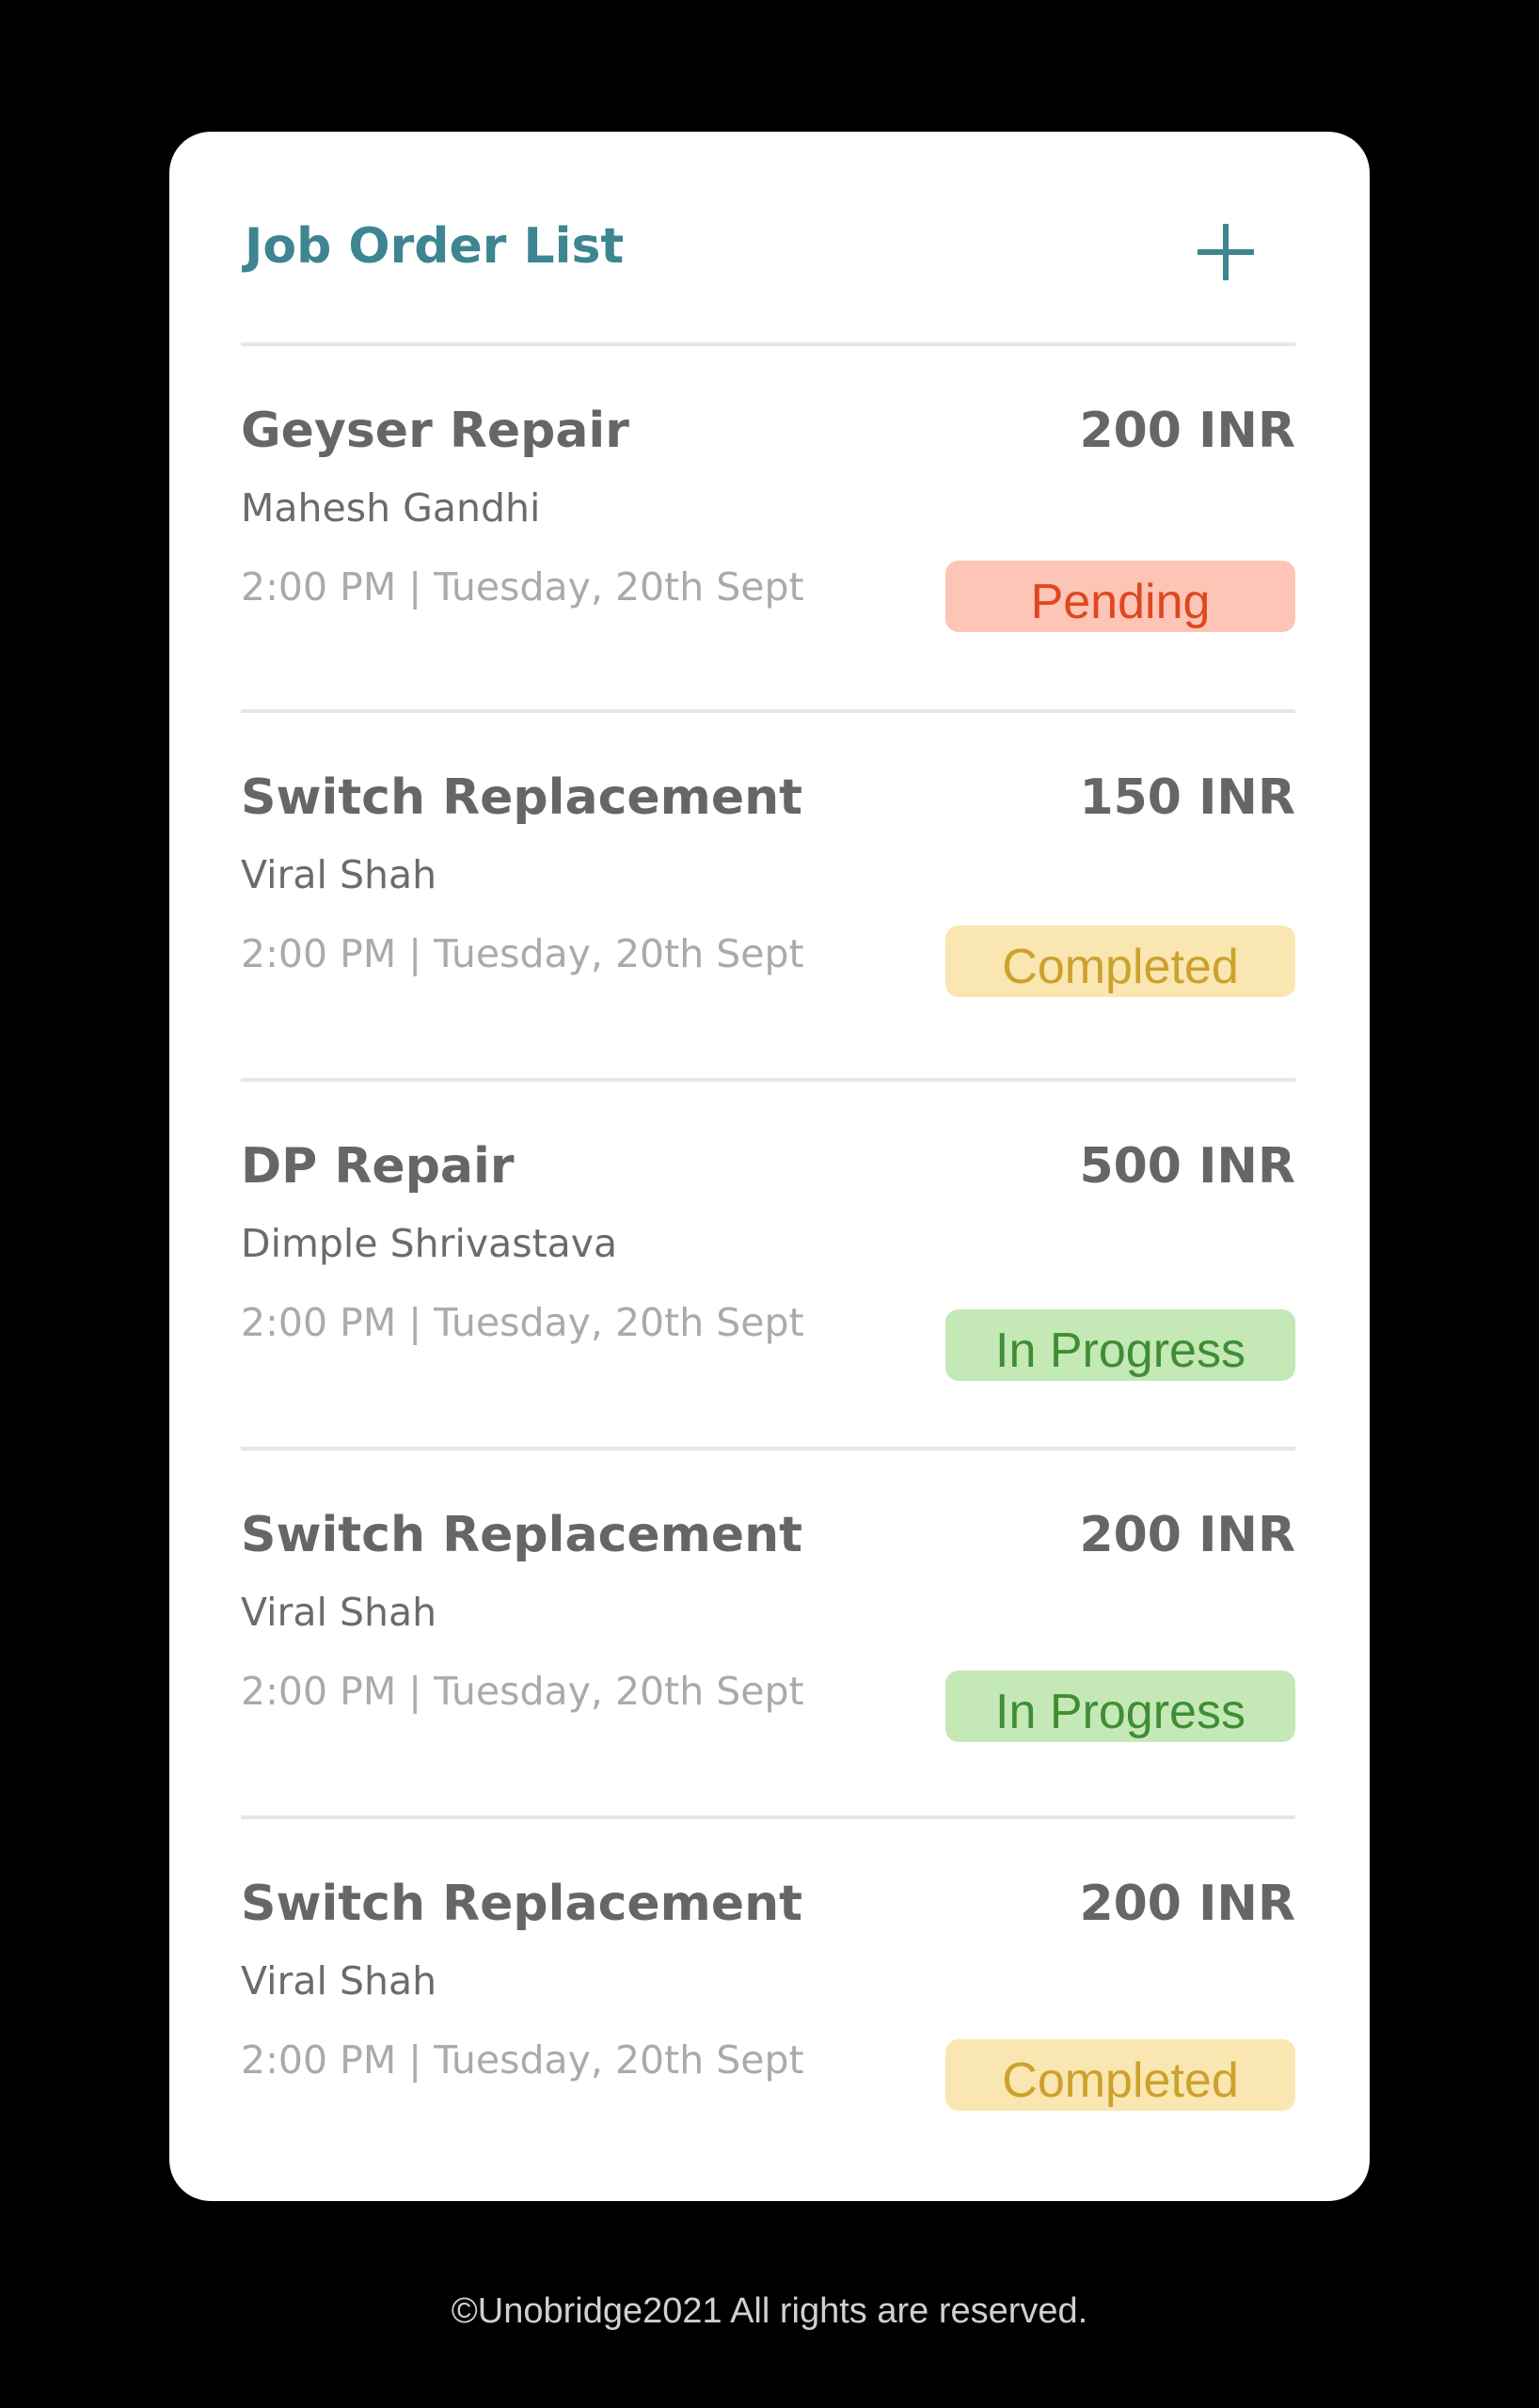 Image resolution: width=1539 pixels, height=2408 pixels. What do you see at coordinates (1187, 798) in the screenshot?
I see `job-price: 150 INR` at bounding box center [1187, 798].